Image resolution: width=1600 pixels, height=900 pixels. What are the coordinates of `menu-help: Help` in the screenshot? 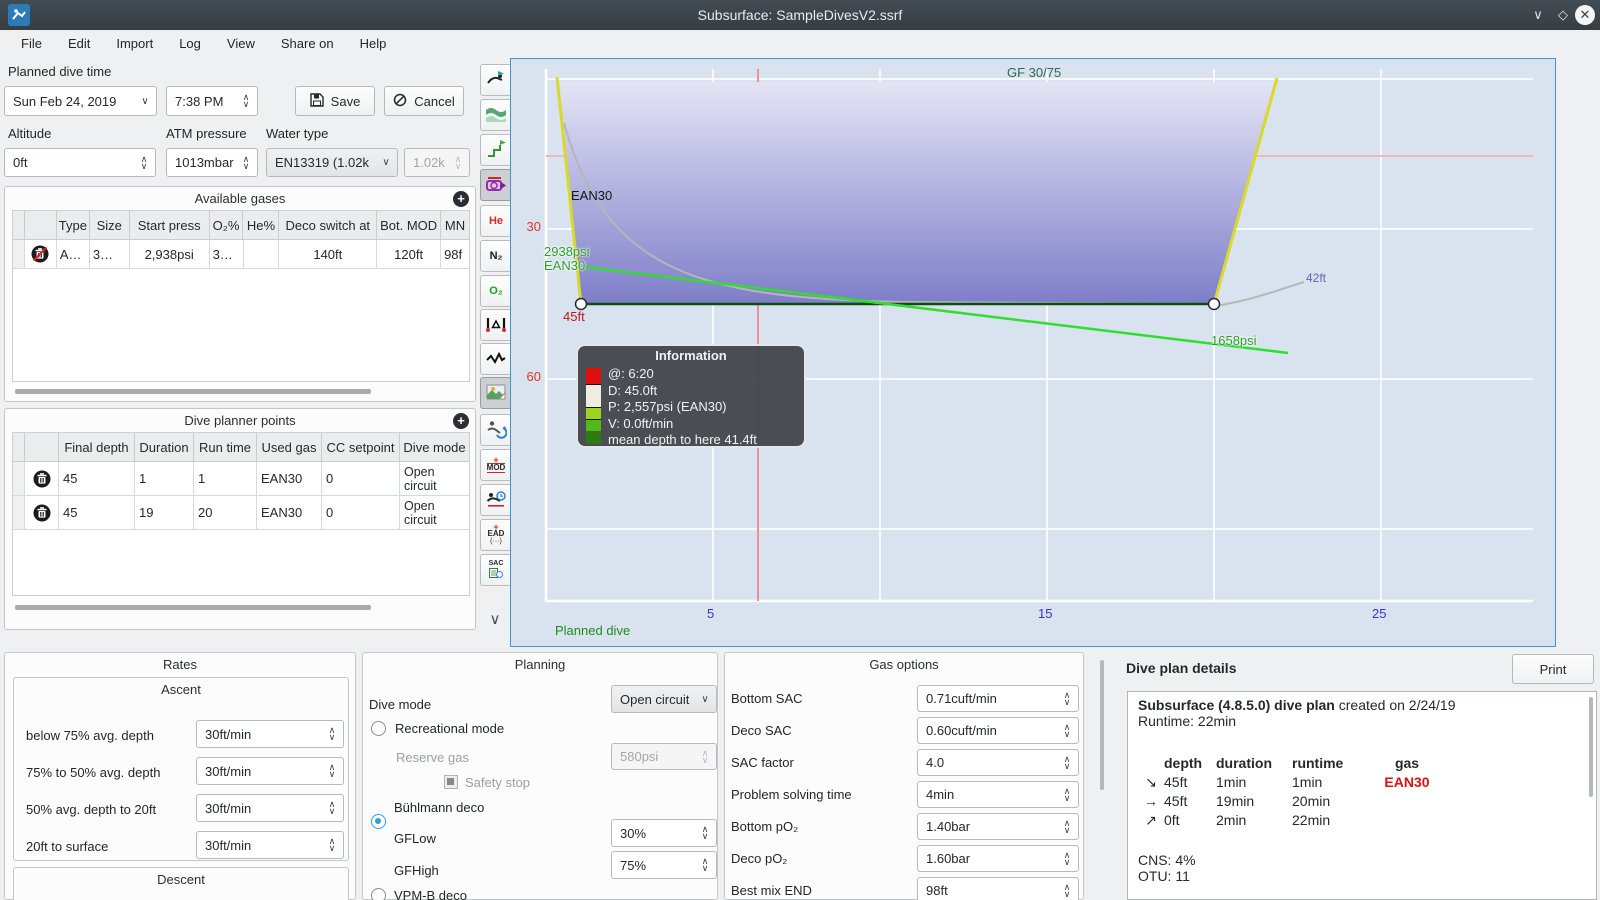 It's located at (373, 43).